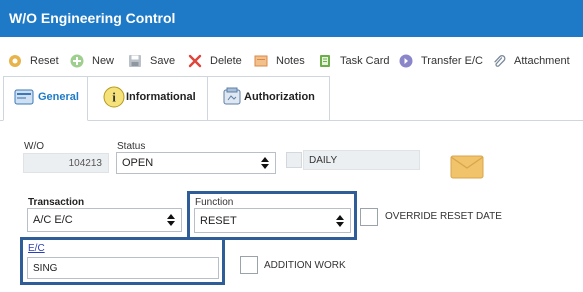 This screenshot has width=583, height=292. Describe the element at coordinates (365, 61) in the screenshot. I see `task-card-label: Task Card` at that location.